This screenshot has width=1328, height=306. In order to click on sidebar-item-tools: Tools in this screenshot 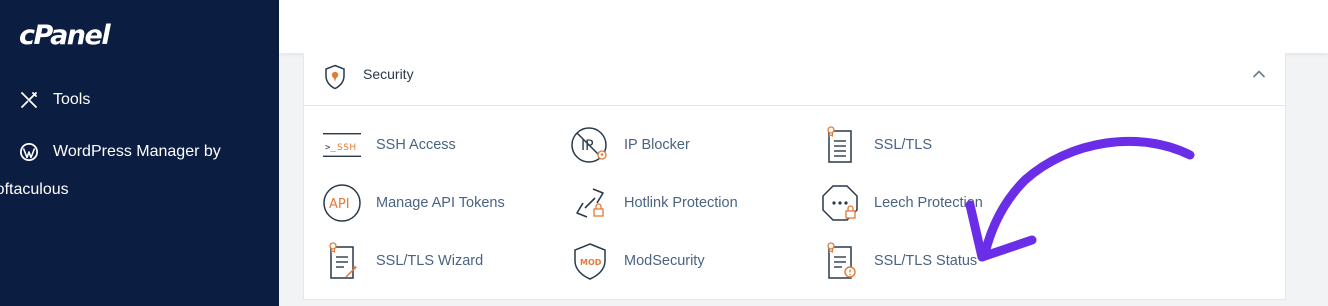, I will do `click(54, 100)`.